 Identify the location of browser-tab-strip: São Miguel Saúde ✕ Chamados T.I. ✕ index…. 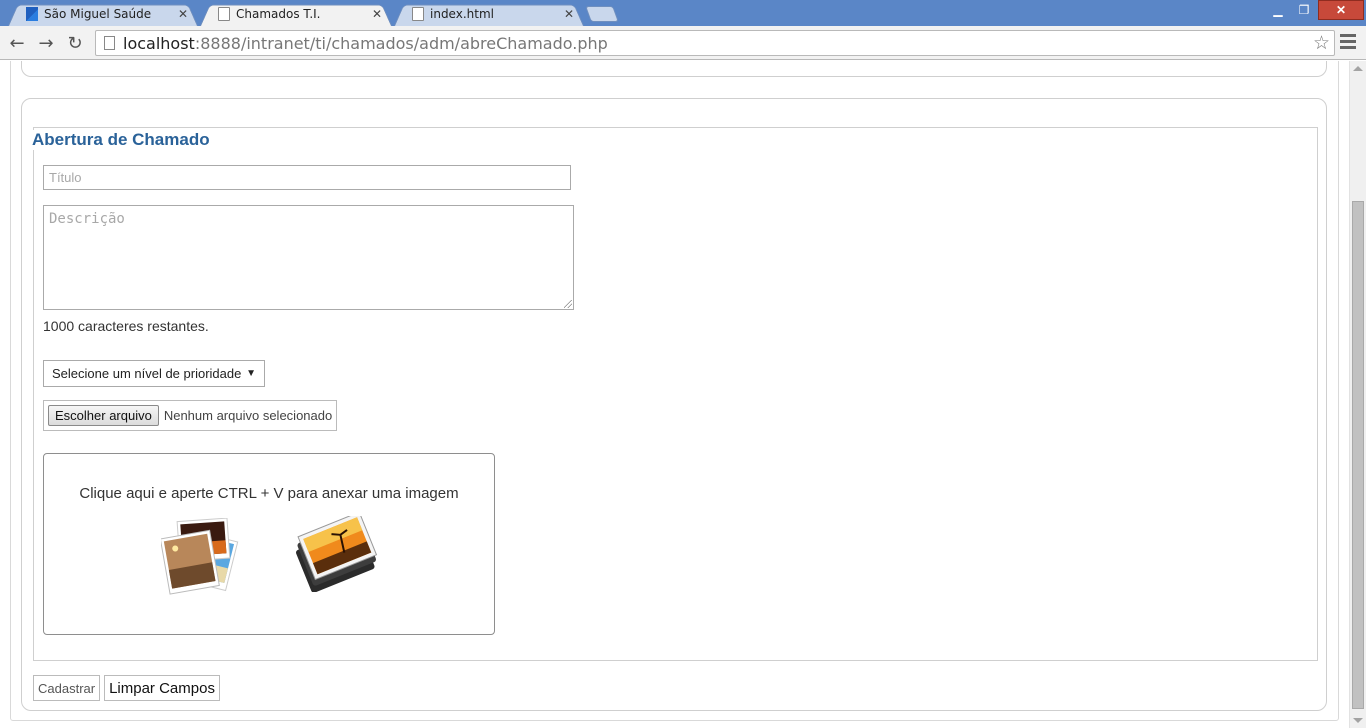
(683, 13).